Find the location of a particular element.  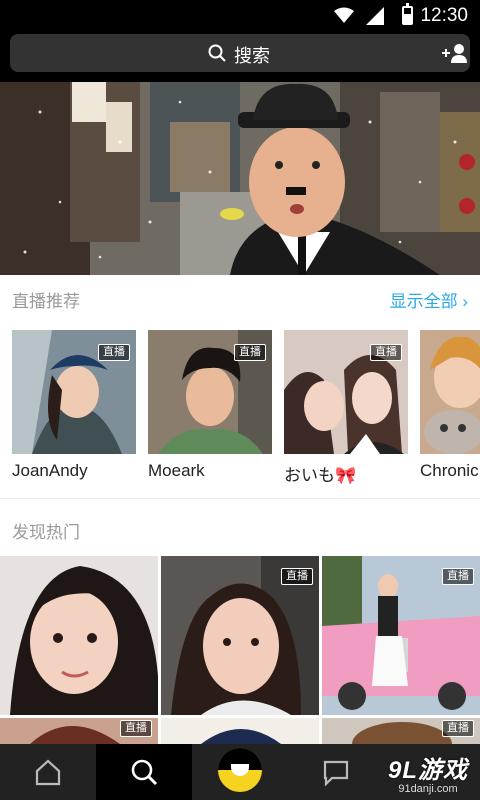

live-username: Chronic is located at coordinates (449, 470).